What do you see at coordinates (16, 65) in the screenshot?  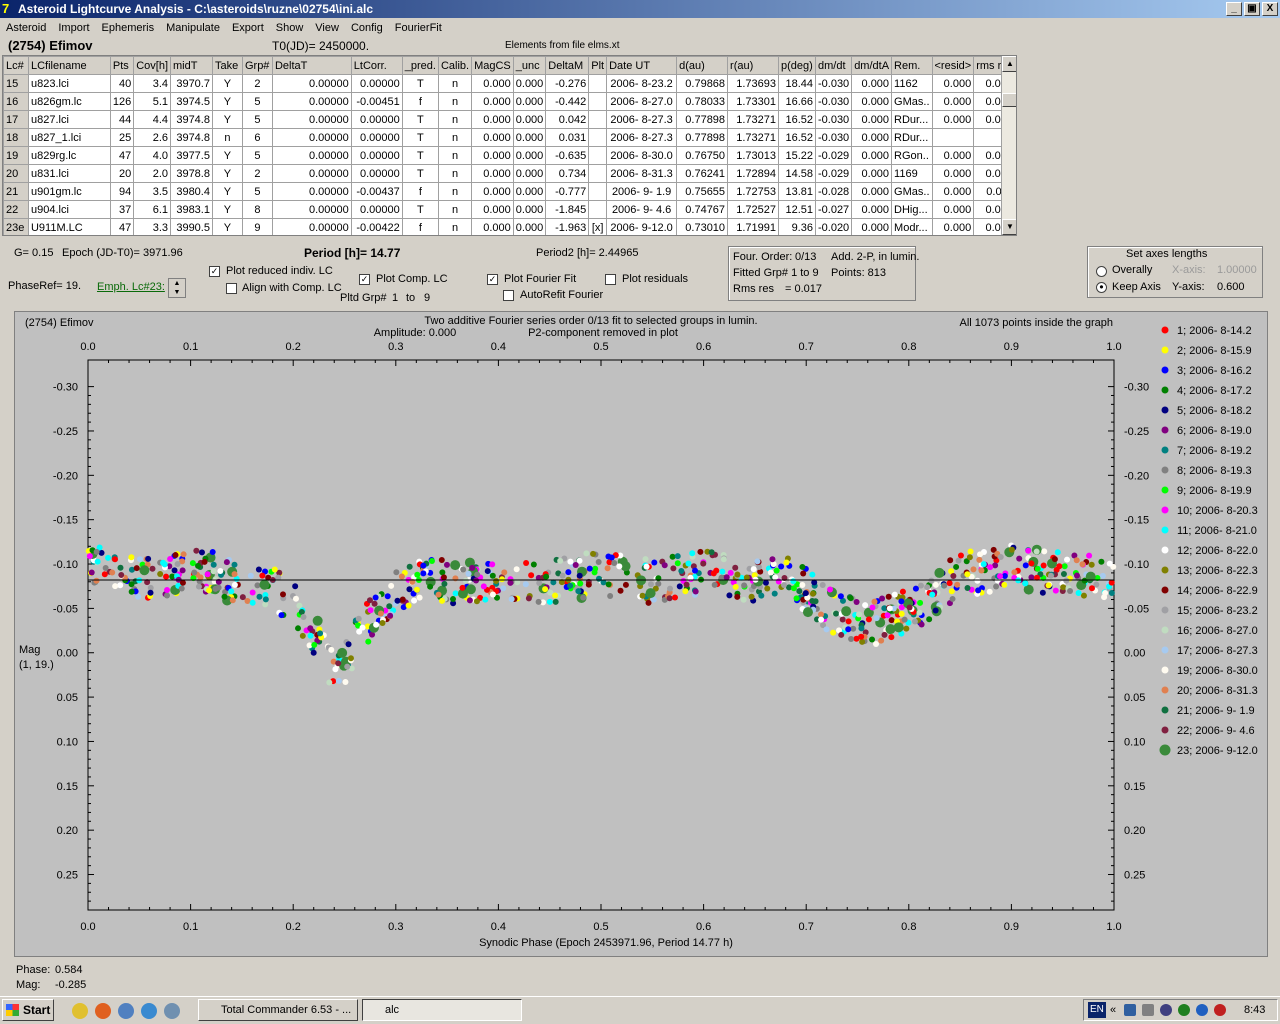 I see `column-header: Lc#` at bounding box center [16, 65].